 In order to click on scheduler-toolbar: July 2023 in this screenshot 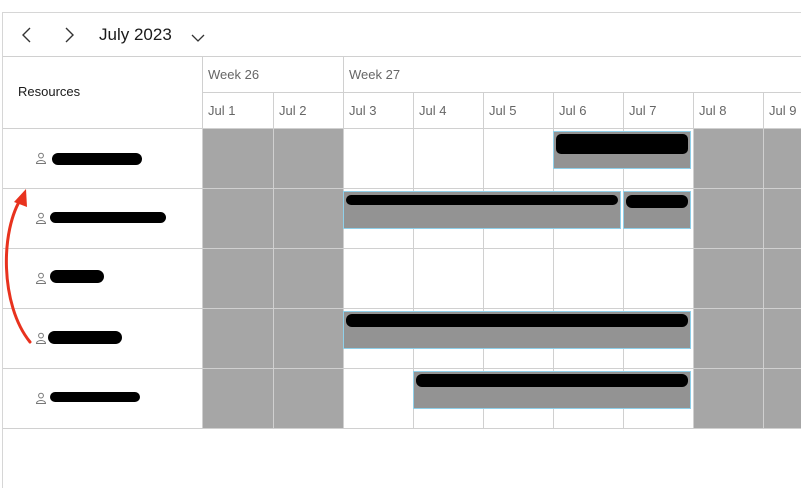, I will do `click(400, 34)`.